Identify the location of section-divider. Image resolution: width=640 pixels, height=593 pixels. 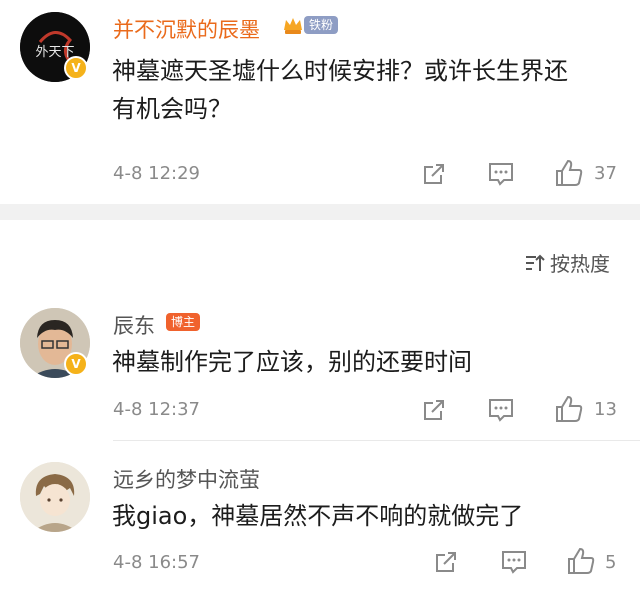
(320, 212).